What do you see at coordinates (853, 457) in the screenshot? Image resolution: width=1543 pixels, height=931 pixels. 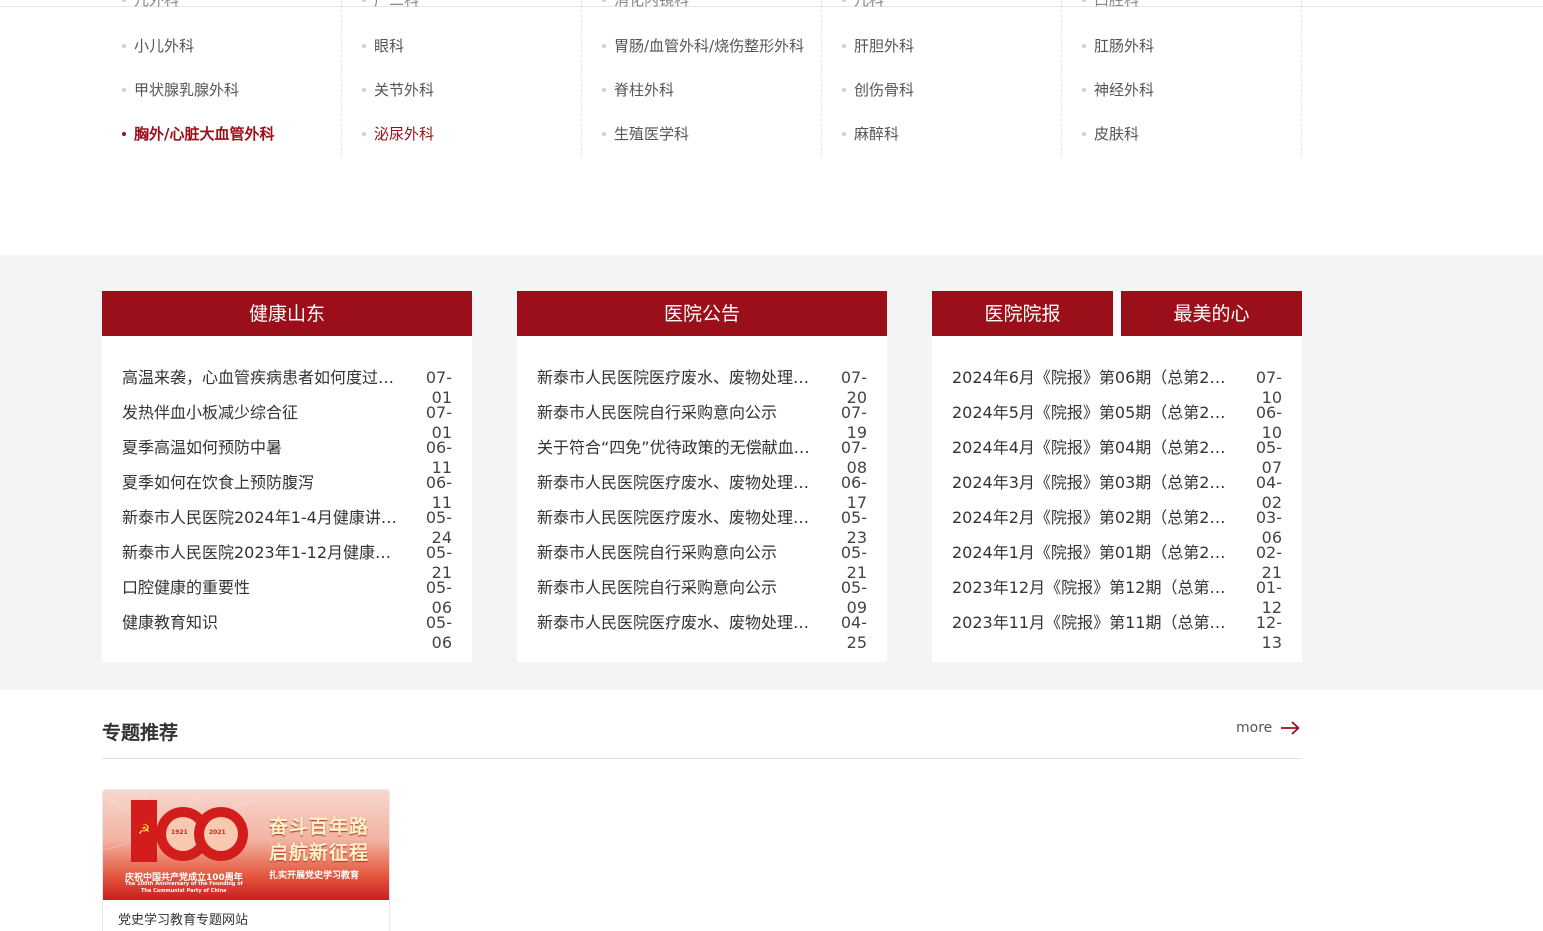 I see `news-date: 07-08` at bounding box center [853, 457].